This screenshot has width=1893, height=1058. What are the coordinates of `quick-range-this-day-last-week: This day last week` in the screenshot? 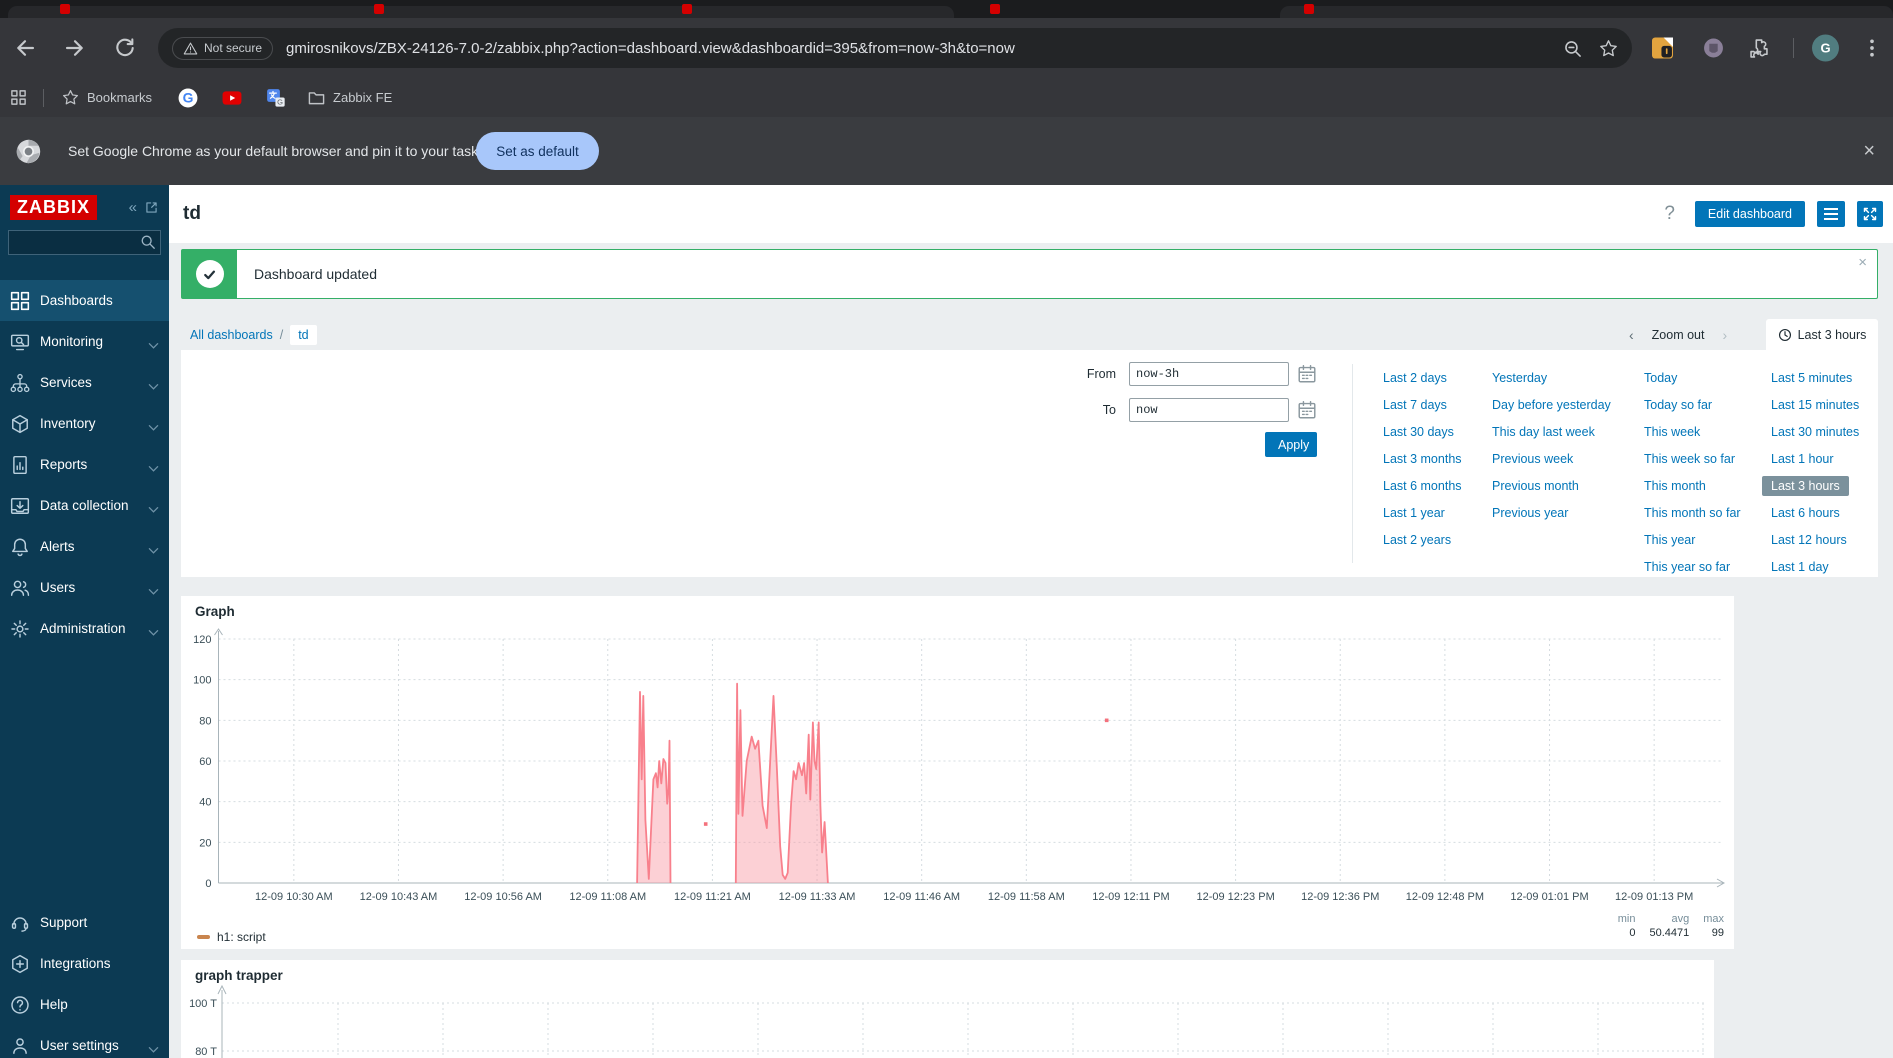 It's located at (1543, 432).